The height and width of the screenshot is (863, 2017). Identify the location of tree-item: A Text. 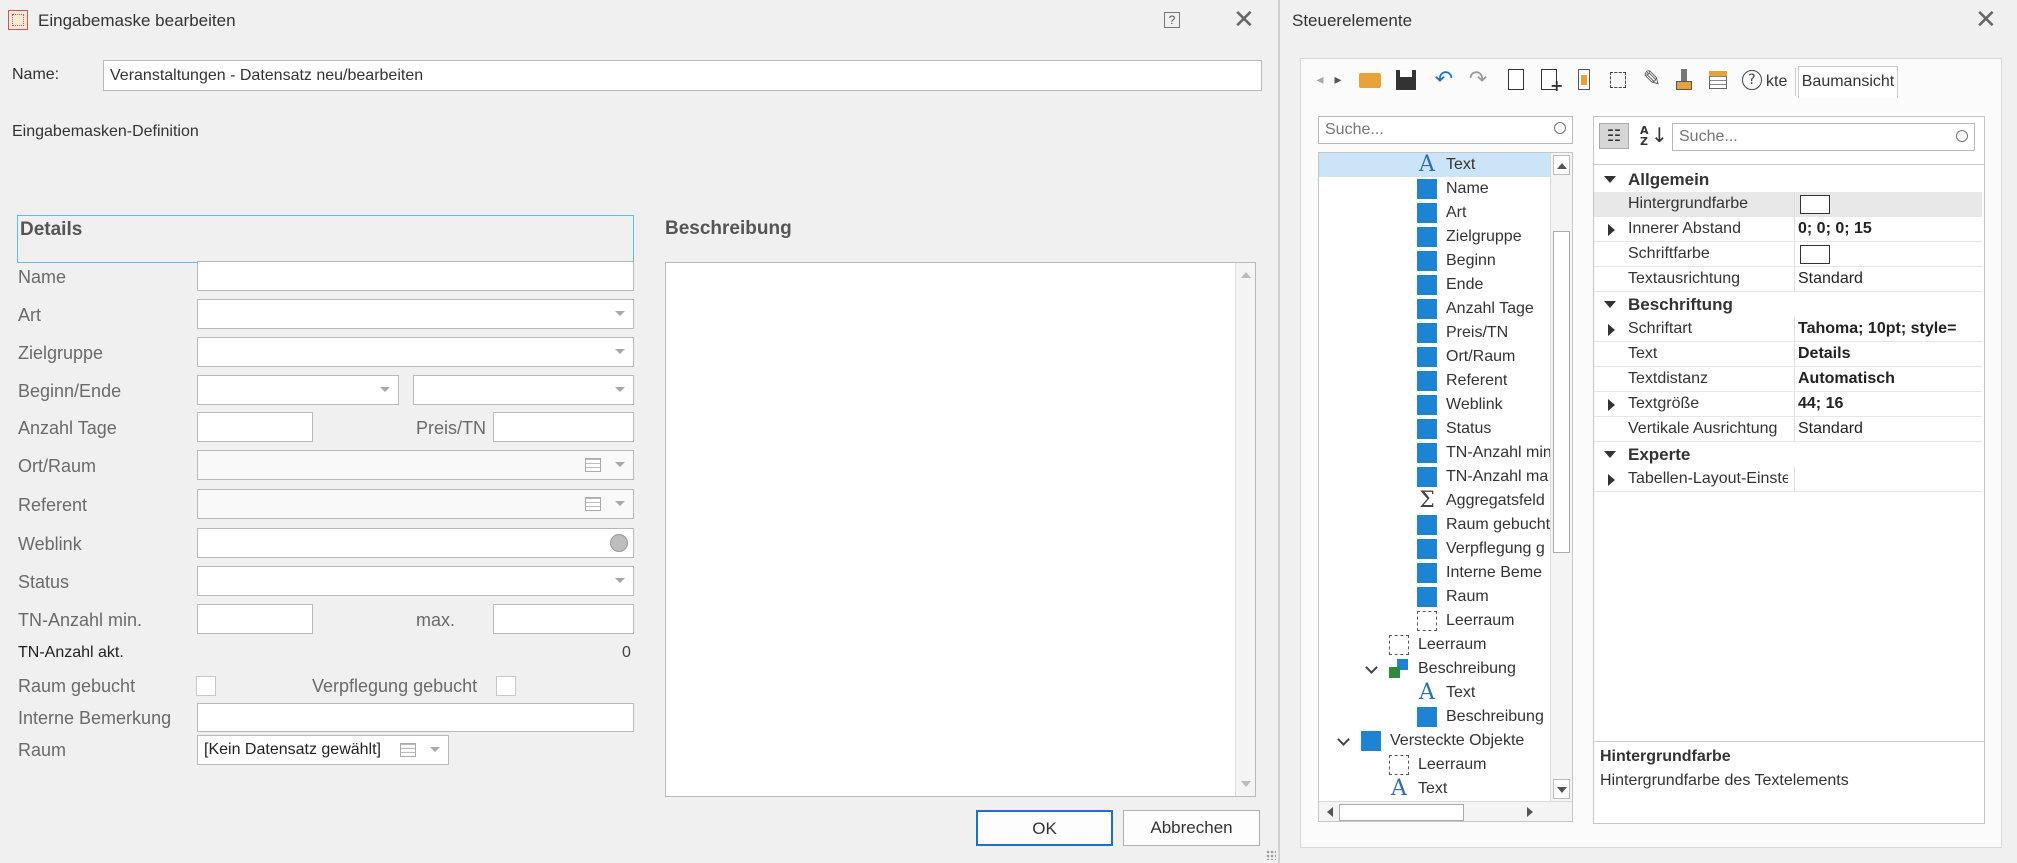
(1435, 693).